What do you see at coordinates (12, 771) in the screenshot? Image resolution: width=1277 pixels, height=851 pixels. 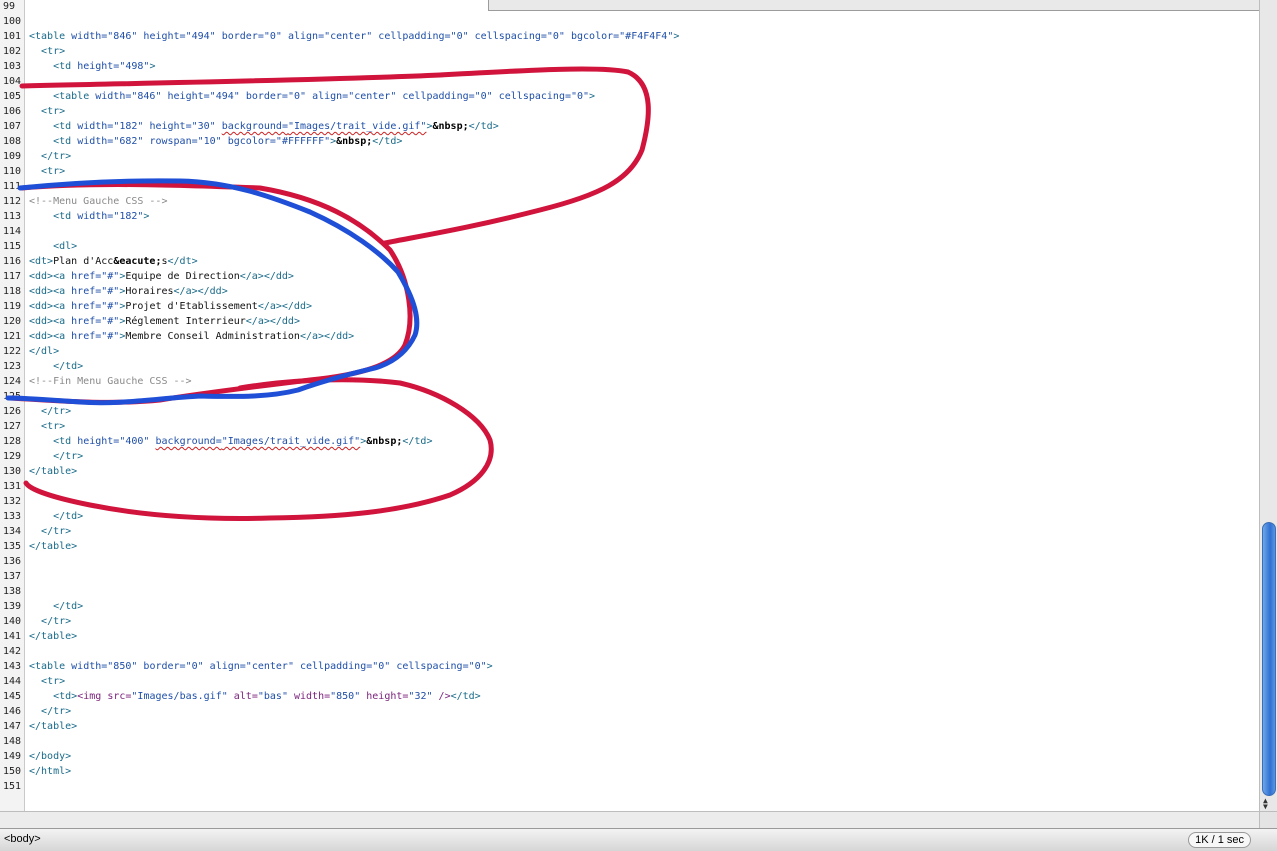 I see `line-number: 150` at bounding box center [12, 771].